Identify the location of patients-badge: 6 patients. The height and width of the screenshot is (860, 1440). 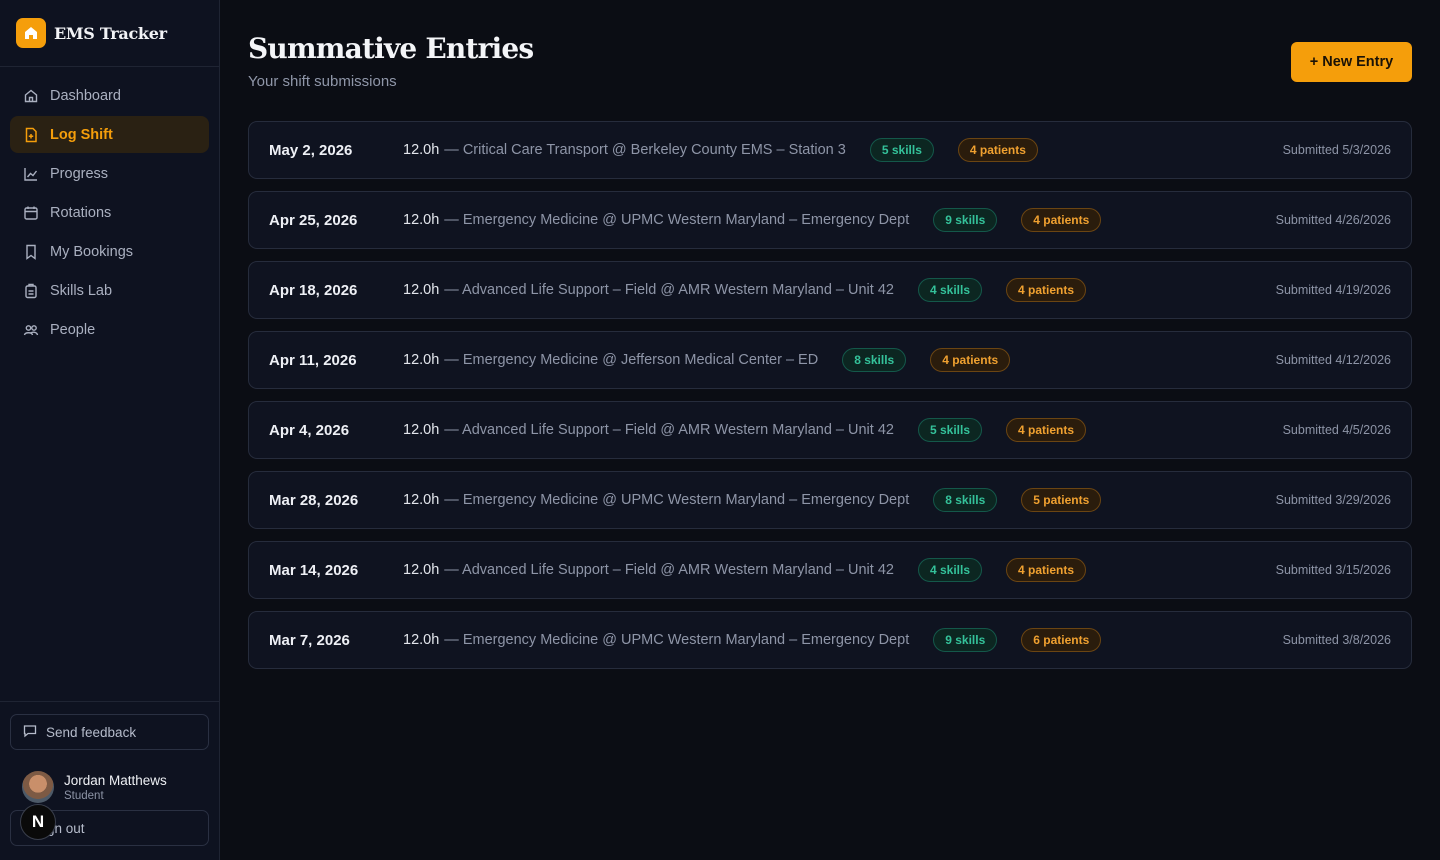
(1061, 640).